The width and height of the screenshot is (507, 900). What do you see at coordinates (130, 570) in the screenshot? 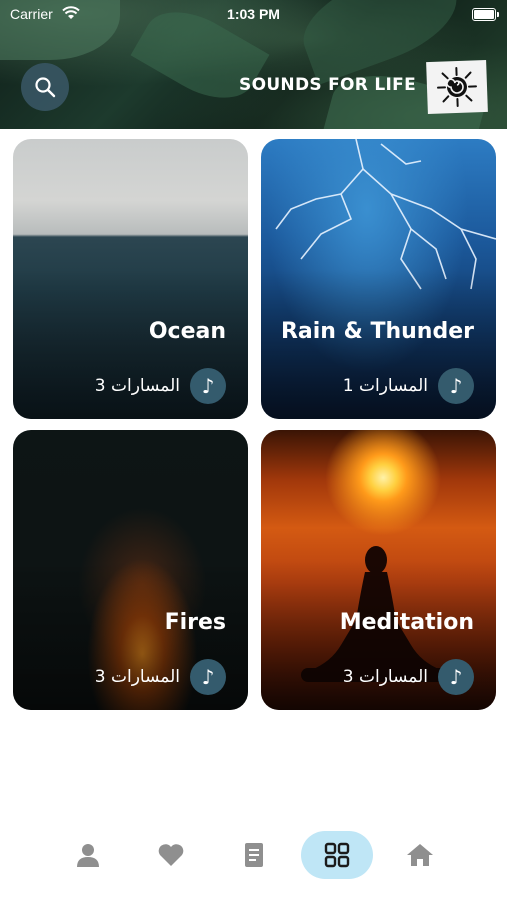
I see `category-card-fires: Fires المسارات 3 ♪` at bounding box center [130, 570].